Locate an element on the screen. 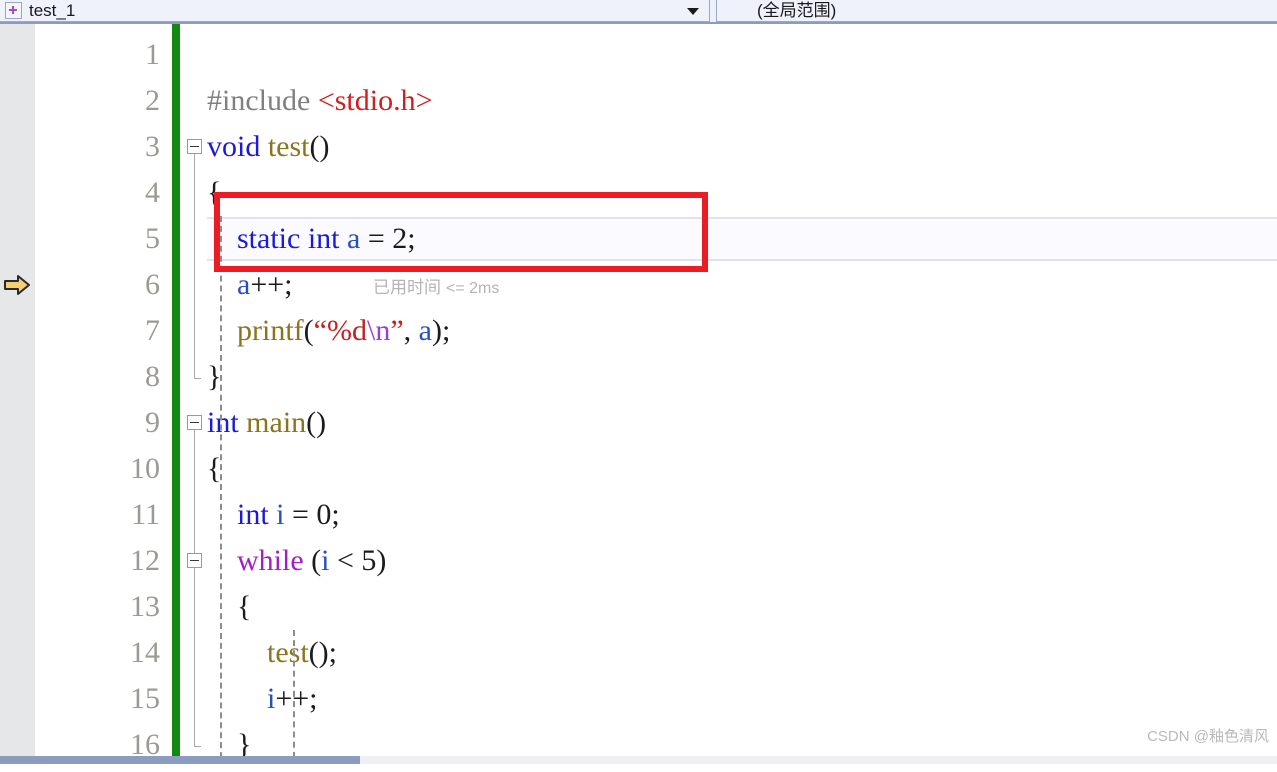 The width and height of the screenshot is (1277, 772). code-line: while (i < 5) is located at coordinates (296, 561).